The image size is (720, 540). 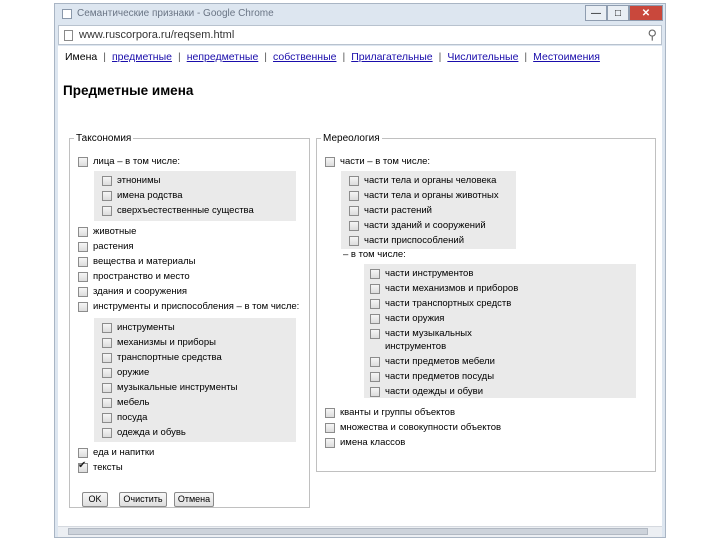 I want to click on checkbox-food-drinks: еда и напитки, so click(x=116, y=452).